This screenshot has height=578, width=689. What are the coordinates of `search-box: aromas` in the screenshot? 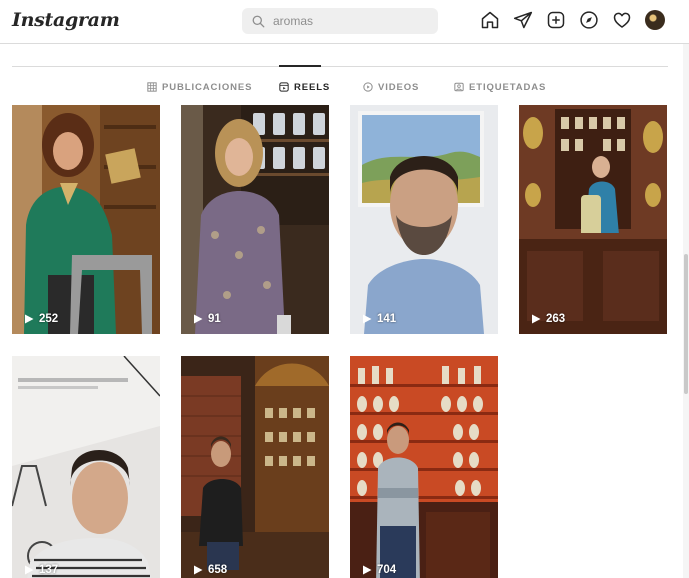 It's located at (340, 21).